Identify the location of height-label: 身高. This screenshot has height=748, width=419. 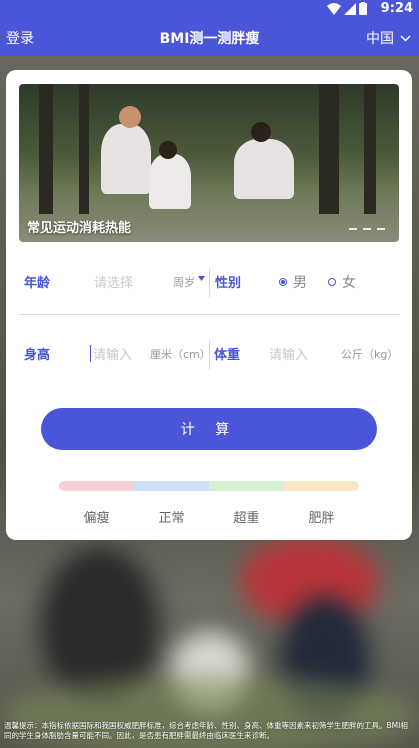
(37, 355).